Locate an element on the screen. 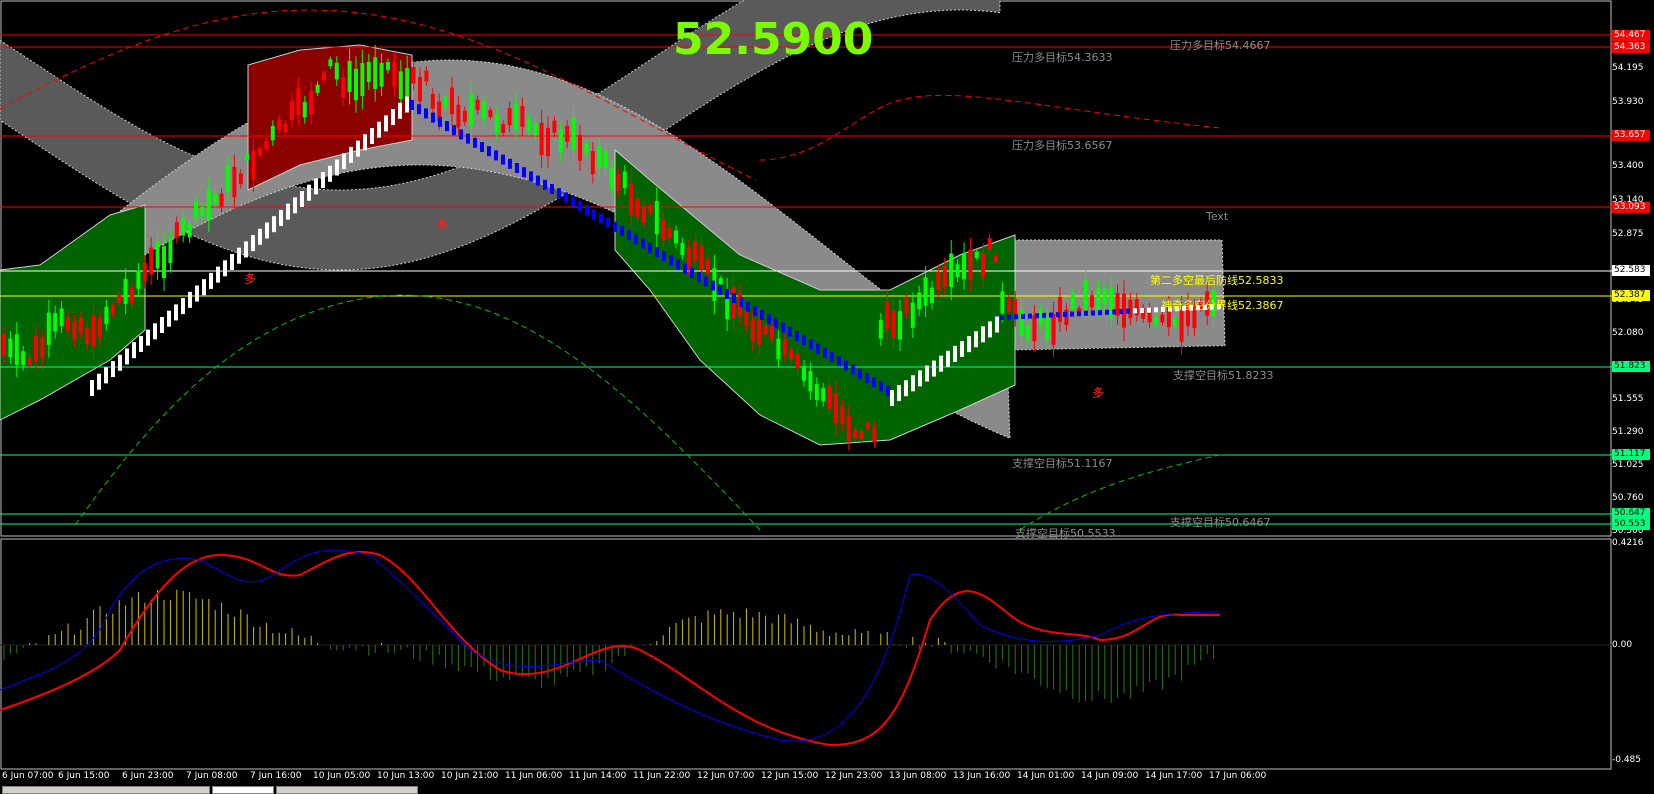  time-axis-tick: 12 Jun 23:00 is located at coordinates (854, 776).